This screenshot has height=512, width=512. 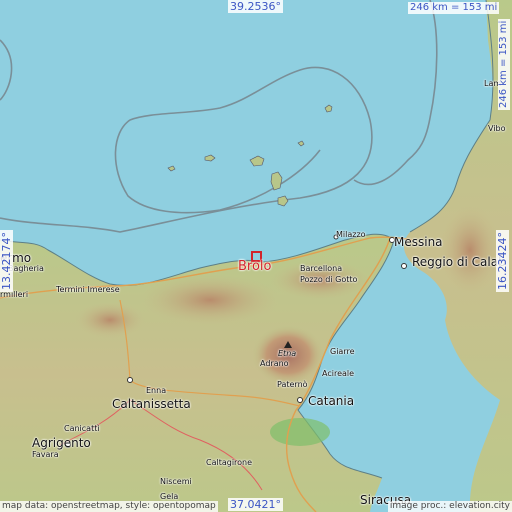 I want to click on place-reggio-calabria: Reggio di Calab, so click(x=459, y=262).